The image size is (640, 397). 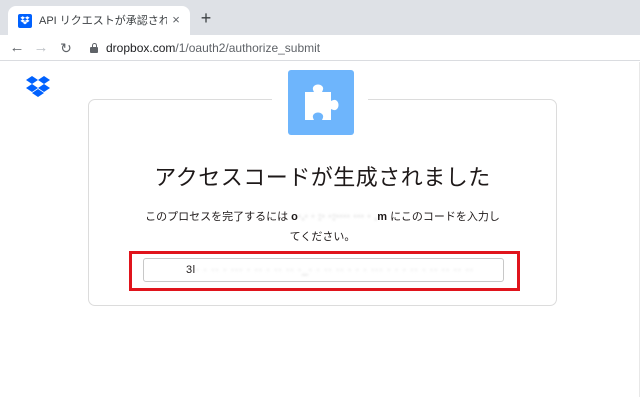 I want to click on page-title: アクセスコードが生成されました, so click(x=322, y=177).